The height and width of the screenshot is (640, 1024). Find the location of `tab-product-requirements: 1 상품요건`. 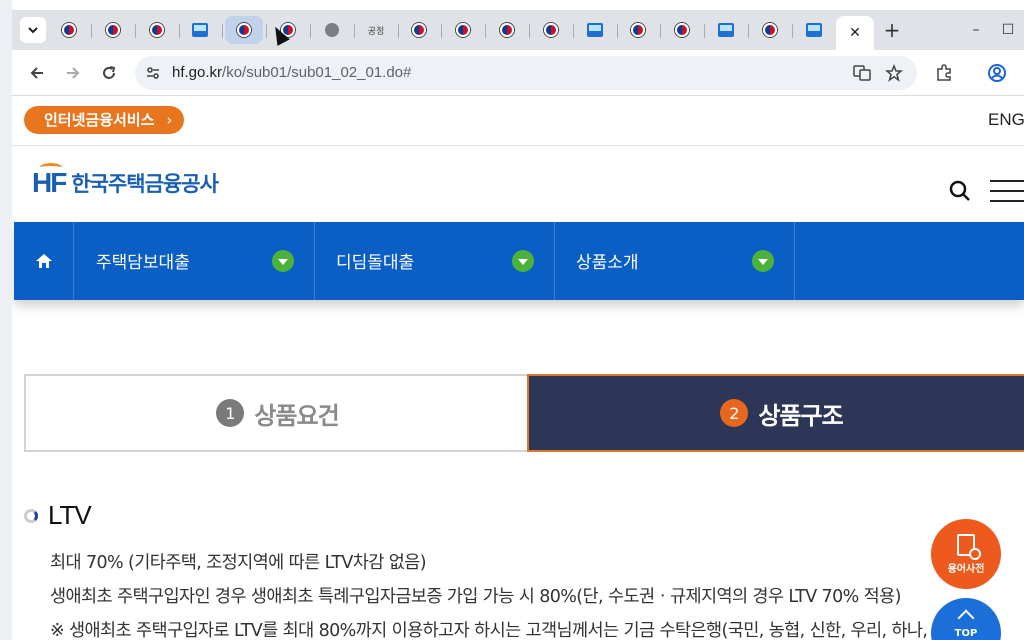

tab-product-requirements: 1 상품요건 is located at coordinates (276, 413).